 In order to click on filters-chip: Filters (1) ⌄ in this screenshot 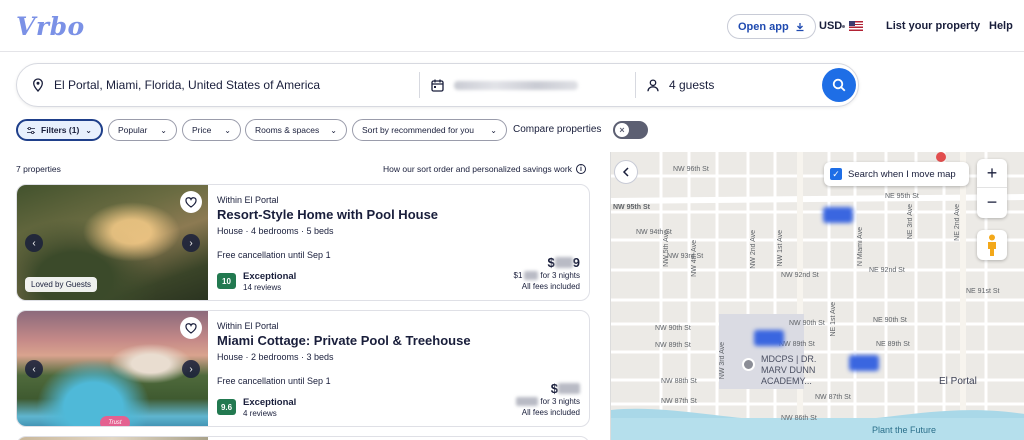, I will do `click(59, 130)`.